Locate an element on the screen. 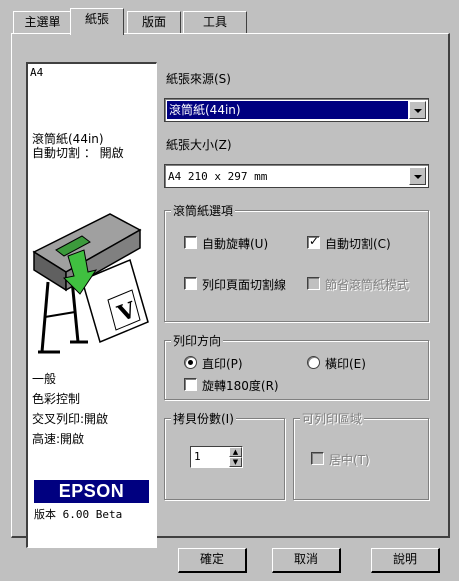 This screenshot has height=581, width=459. plotter-illustration: V is located at coordinates (90, 283).